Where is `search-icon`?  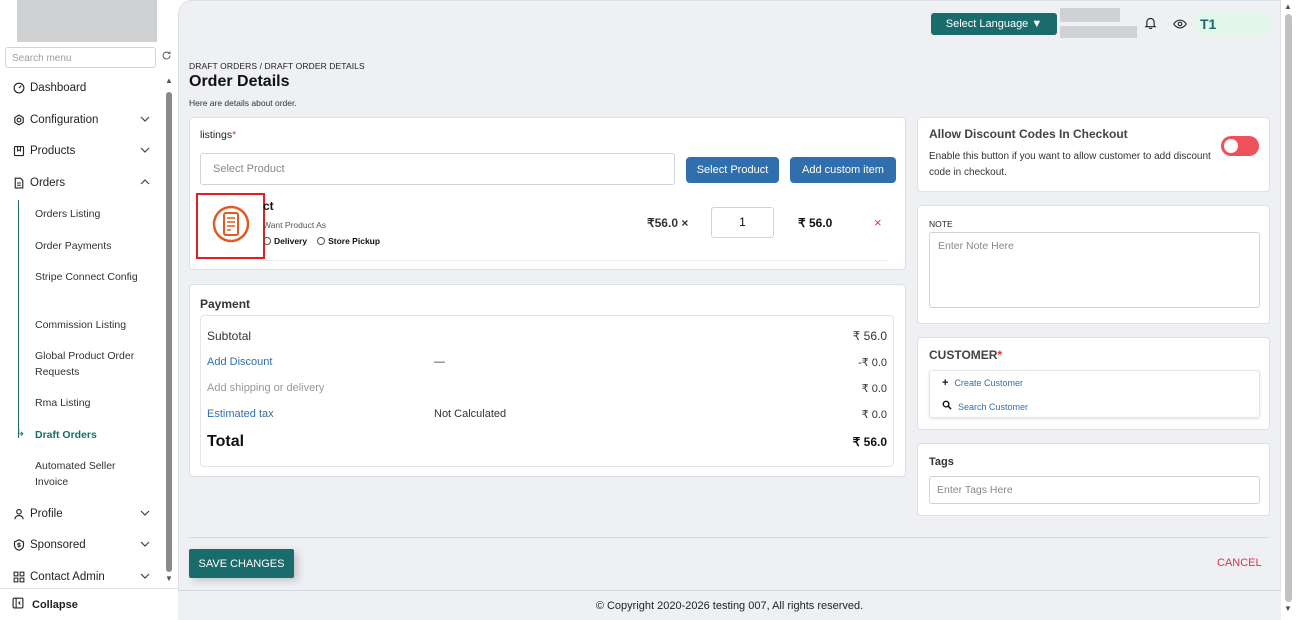 search-icon is located at coordinates (947, 406).